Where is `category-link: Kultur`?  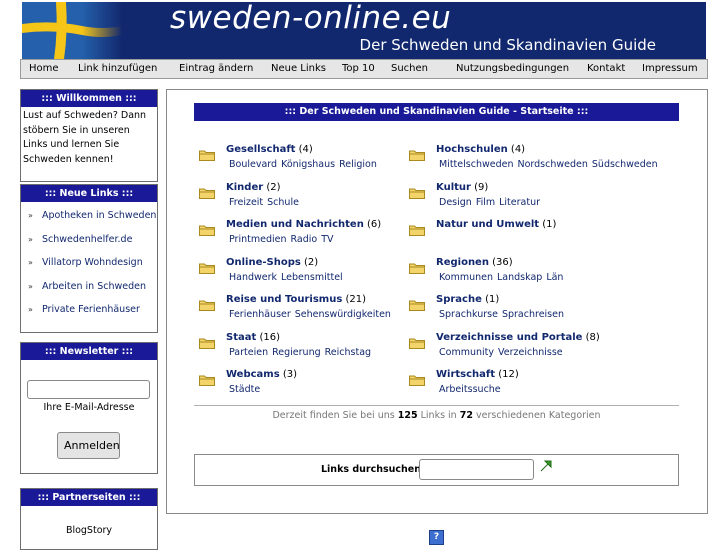 category-link: Kultur is located at coordinates (453, 187).